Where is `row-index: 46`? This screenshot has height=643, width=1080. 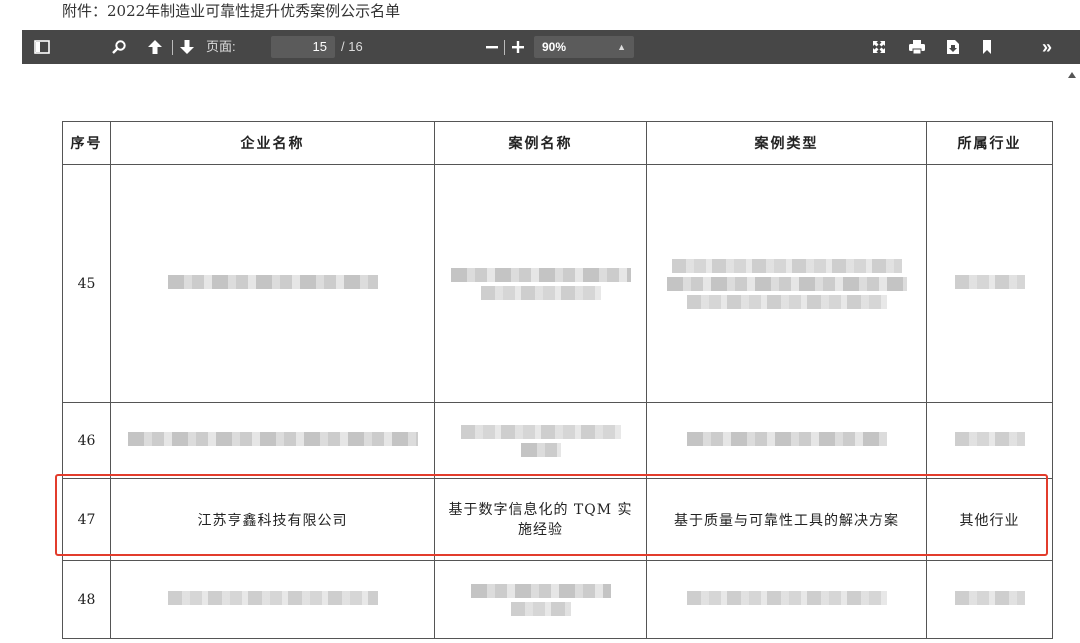
row-index: 46 is located at coordinates (86, 440).